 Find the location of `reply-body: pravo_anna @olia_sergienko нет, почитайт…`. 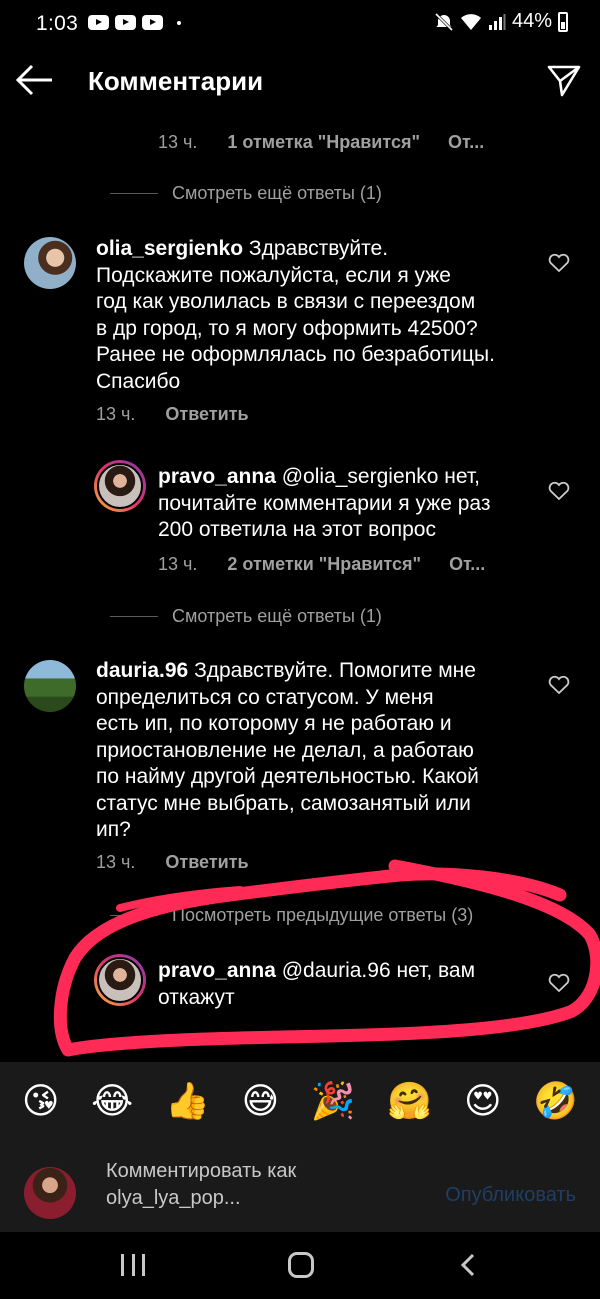

reply-body: pravo_anna @olia_sergienko нет, почитайт… is located at coordinates (348, 504).